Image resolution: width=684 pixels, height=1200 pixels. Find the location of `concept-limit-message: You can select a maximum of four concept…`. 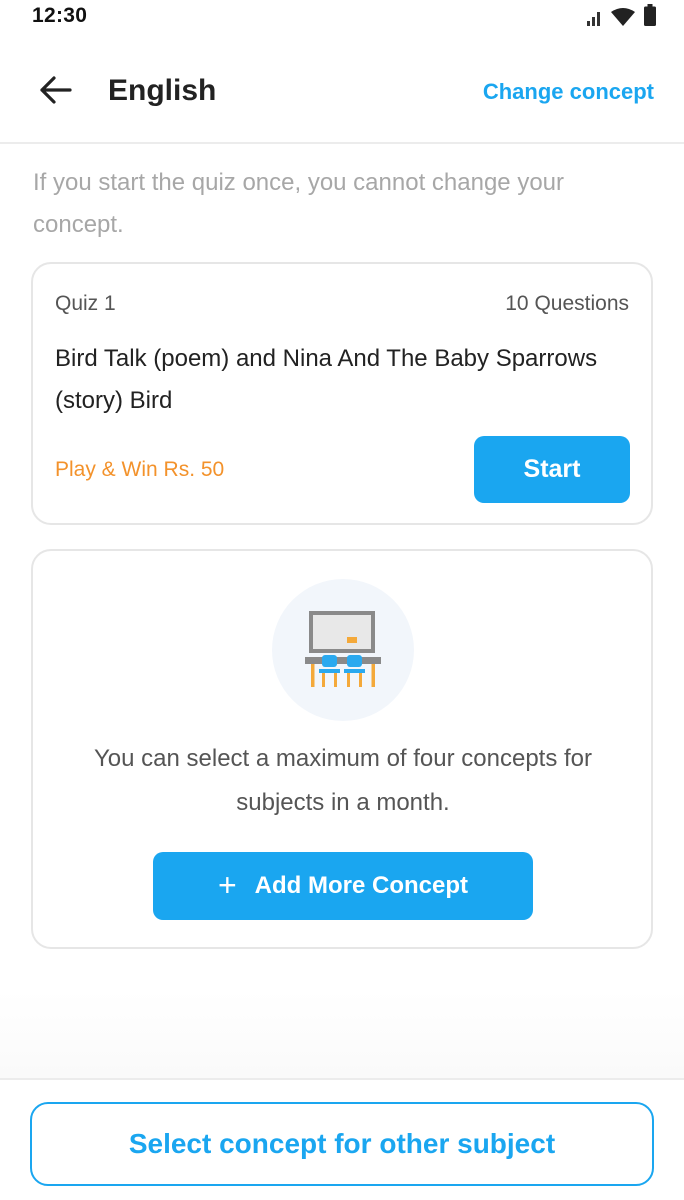

concept-limit-message: You can select a maximum of four concept… is located at coordinates (343, 780).